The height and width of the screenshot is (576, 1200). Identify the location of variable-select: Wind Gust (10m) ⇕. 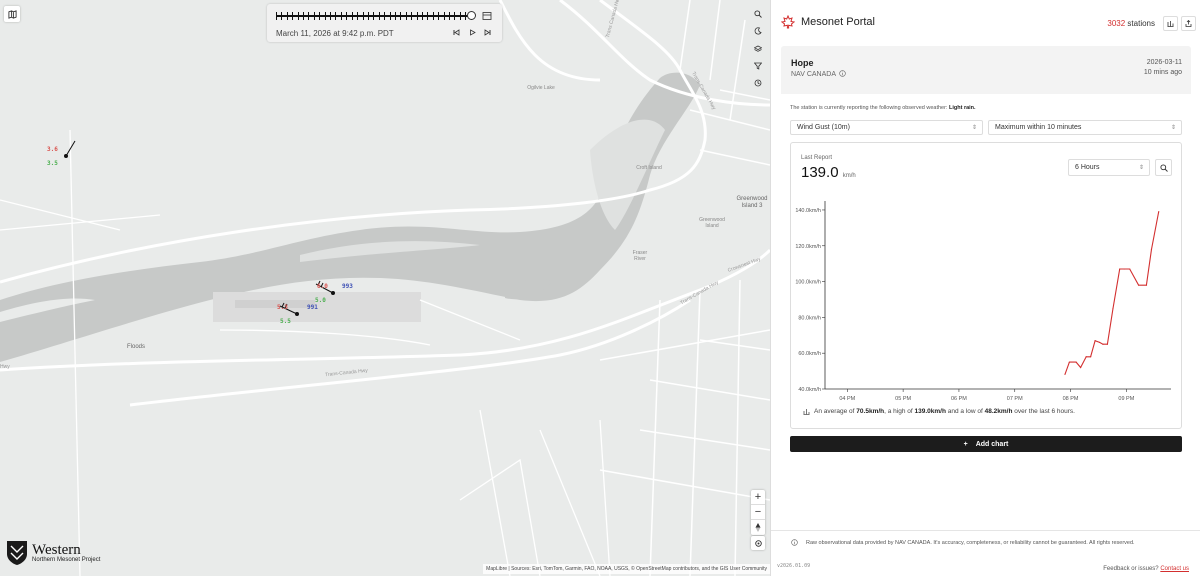
(886, 127).